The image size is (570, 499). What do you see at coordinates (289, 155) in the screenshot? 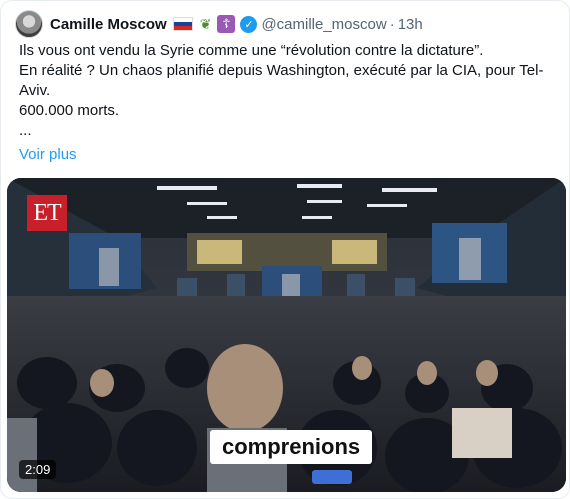
I see `show-more-link: Voir plus` at bounding box center [289, 155].